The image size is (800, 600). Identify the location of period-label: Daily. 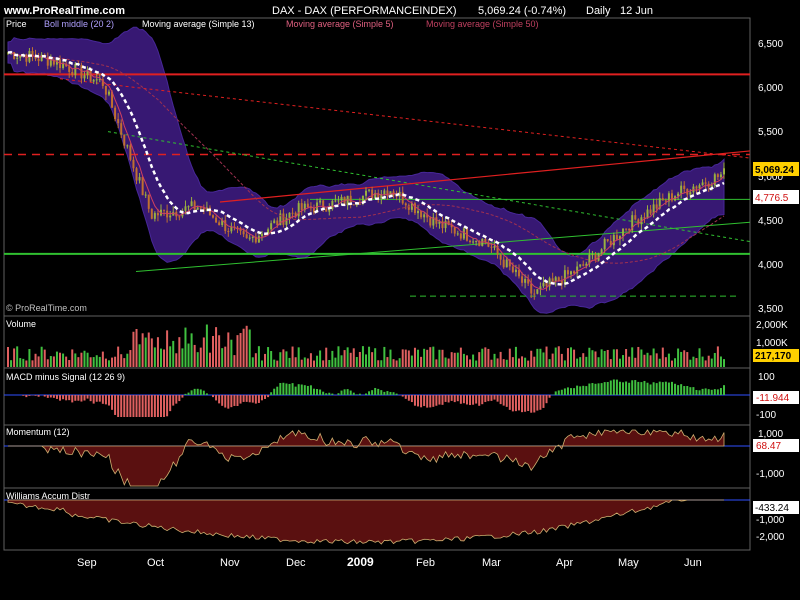
(598, 11).